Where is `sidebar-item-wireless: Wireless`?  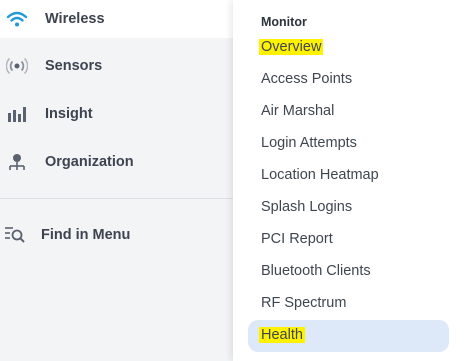 sidebar-item-wireless: Wireless is located at coordinates (117, 19).